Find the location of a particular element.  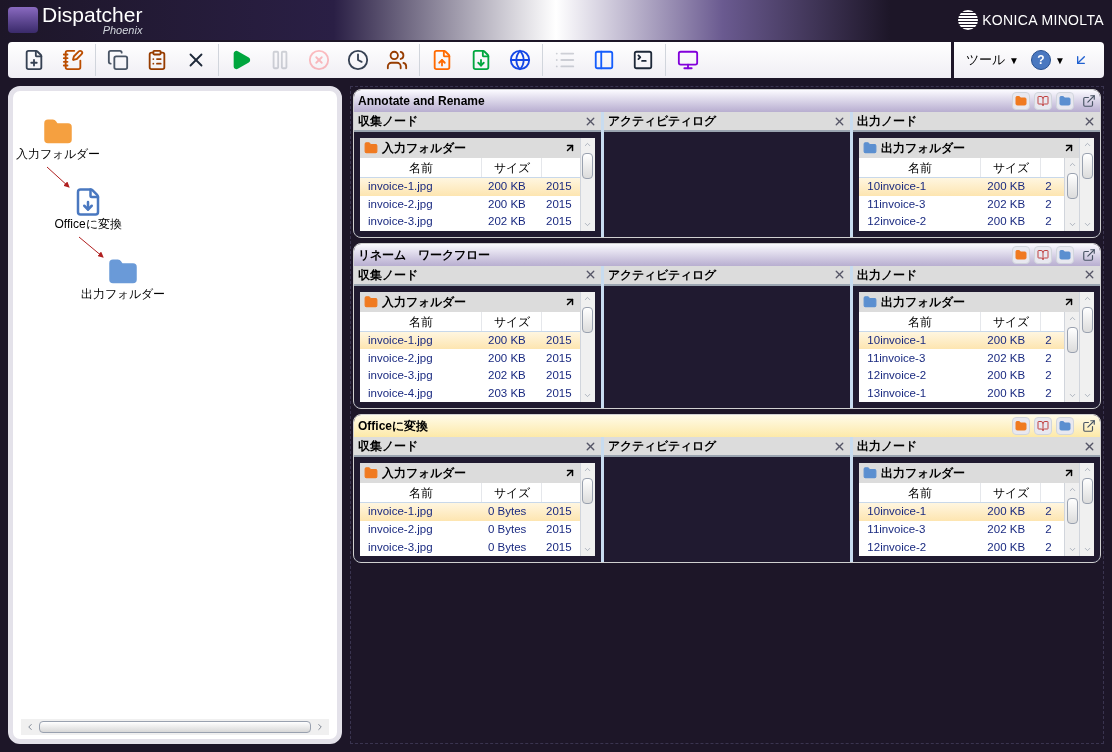

file-row: invoice-1.jpg 200 KB 2015 is located at coordinates (470, 187).